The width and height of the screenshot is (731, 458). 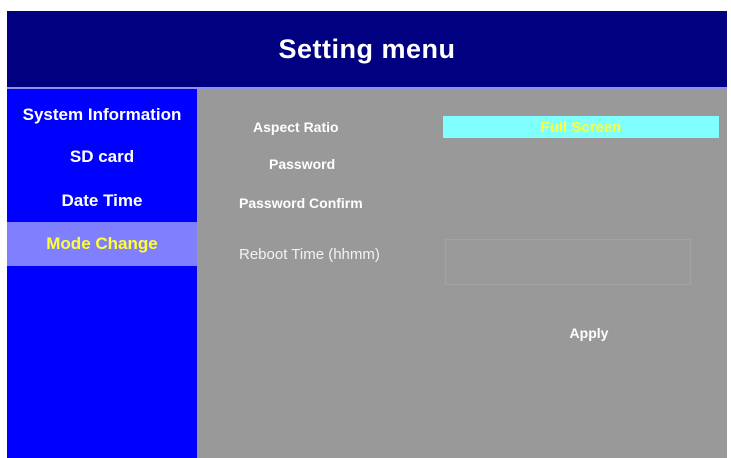 I want to click on reboot-time-field, so click(x=568, y=262).